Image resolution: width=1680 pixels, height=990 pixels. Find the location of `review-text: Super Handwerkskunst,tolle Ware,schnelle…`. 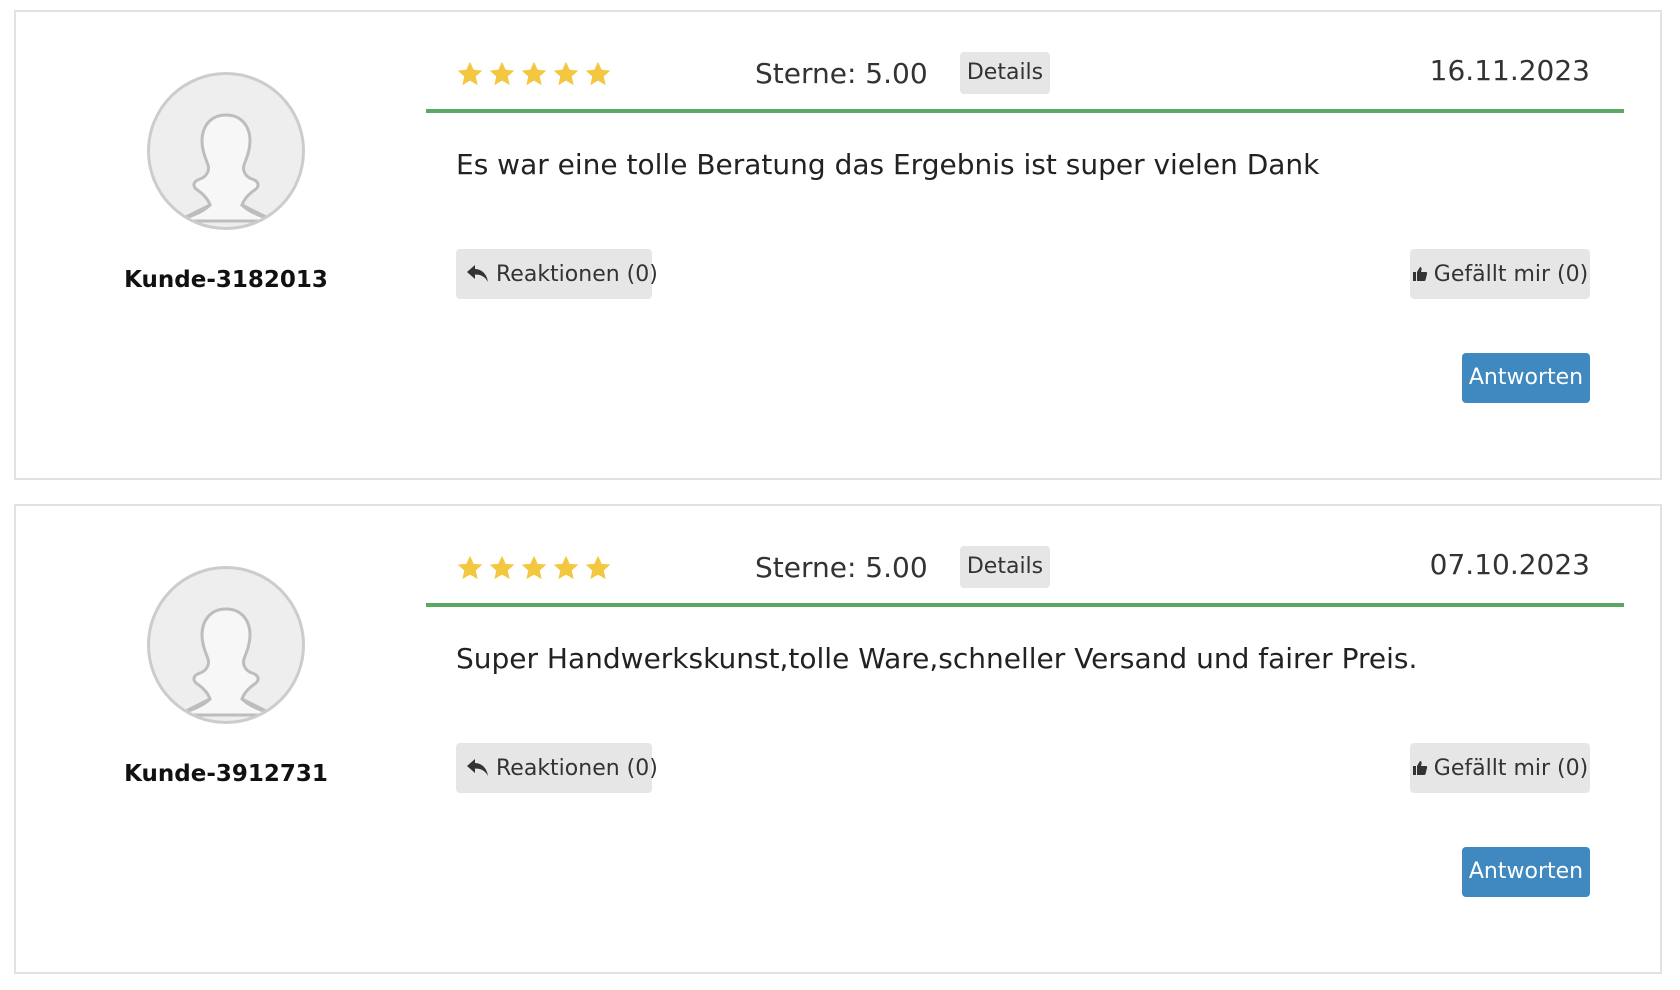

review-text: Super Handwerkskunst,tolle Ware,schnelle… is located at coordinates (937, 658).